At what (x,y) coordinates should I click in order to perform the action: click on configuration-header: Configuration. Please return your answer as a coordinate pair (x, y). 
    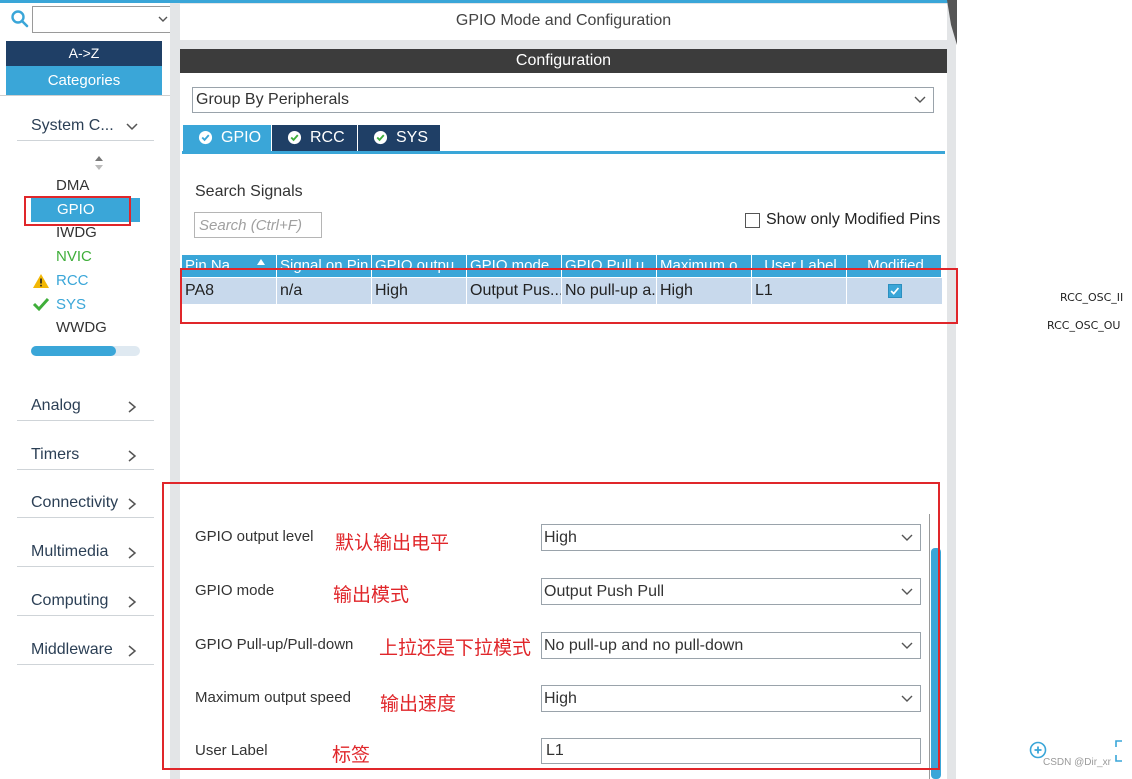
    Looking at the image, I should click on (563, 61).